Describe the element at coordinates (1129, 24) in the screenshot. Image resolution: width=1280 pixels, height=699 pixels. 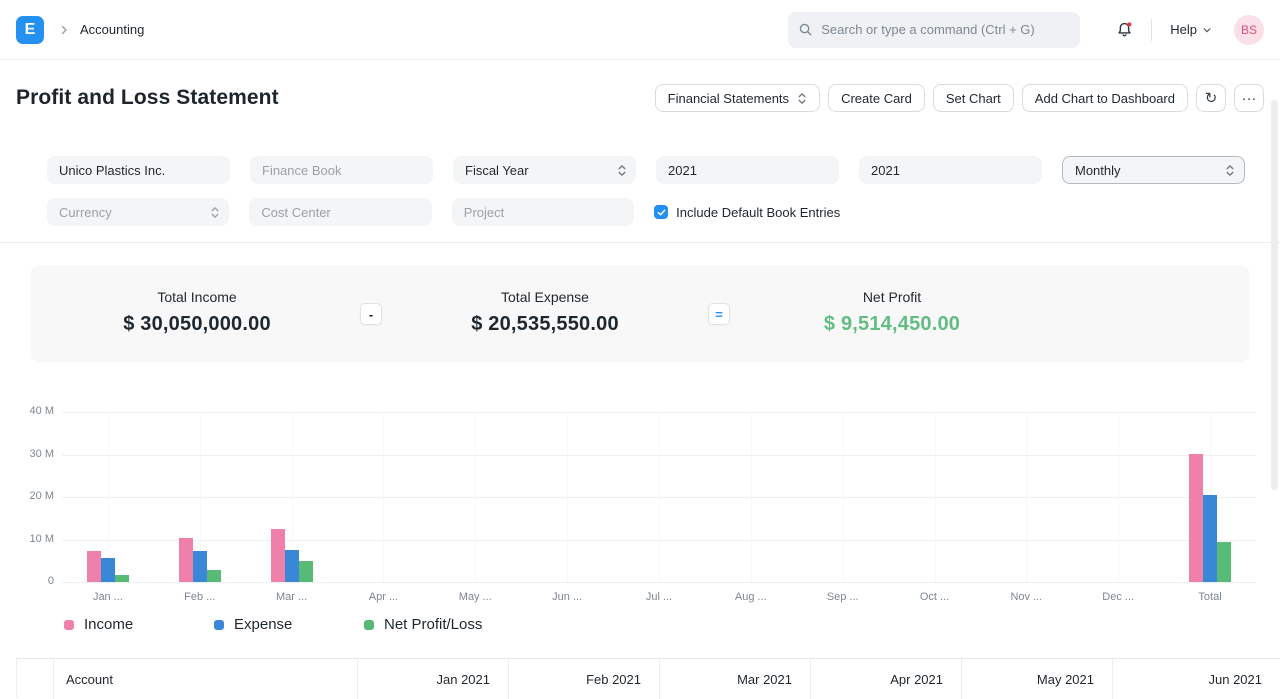
I see `notification-dot` at that location.